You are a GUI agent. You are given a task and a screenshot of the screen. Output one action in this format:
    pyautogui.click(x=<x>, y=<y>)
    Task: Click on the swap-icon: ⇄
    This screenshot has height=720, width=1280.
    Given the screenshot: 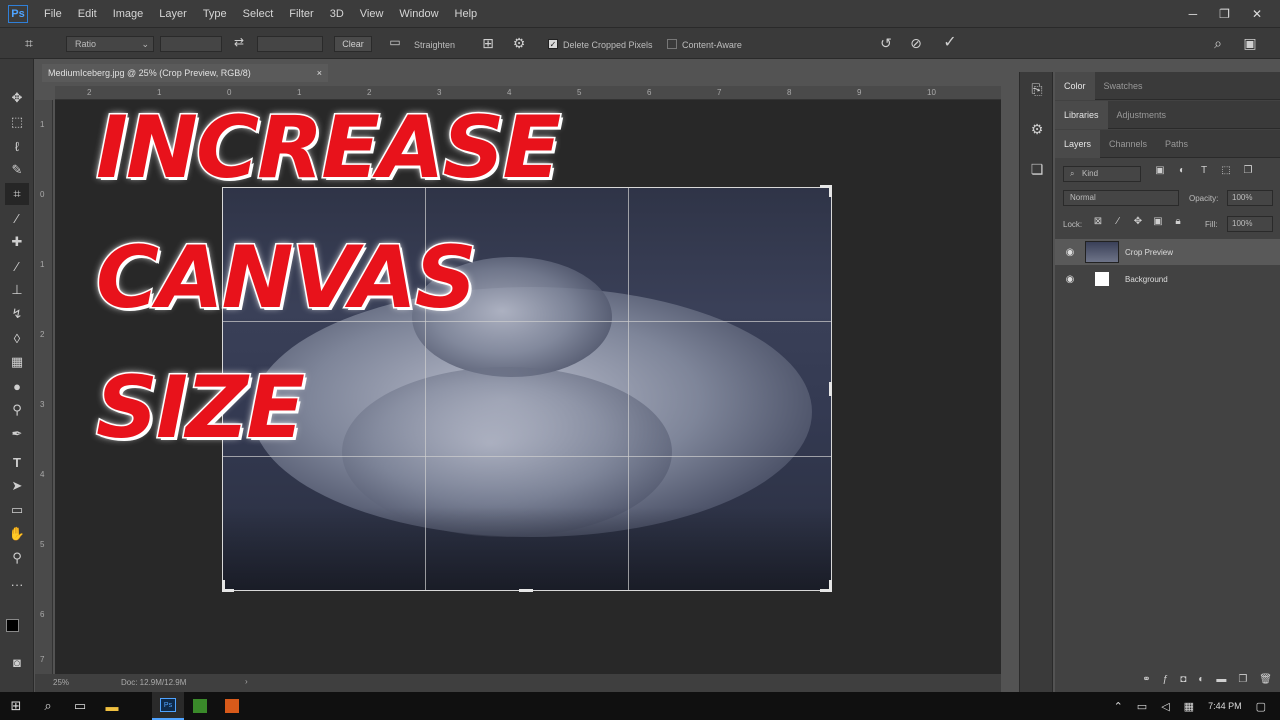 What is the action you would take?
    pyautogui.click(x=239, y=42)
    